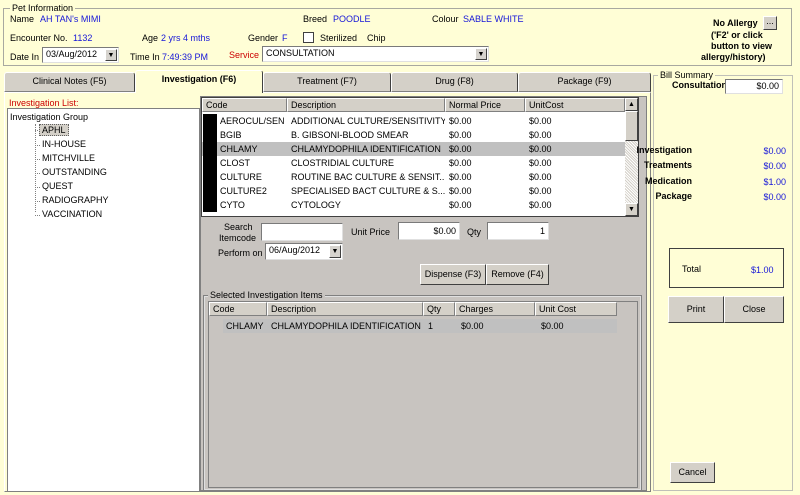  Describe the element at coordinates (64, 144) in the screenshot. I see `tree-item-in-house: IN-HOUSE` at that location.